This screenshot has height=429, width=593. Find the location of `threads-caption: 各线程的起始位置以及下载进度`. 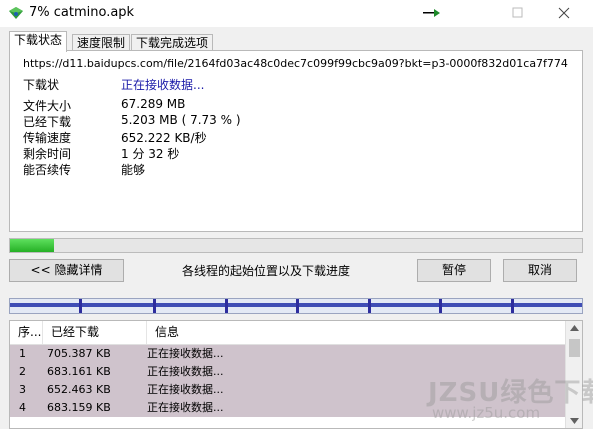

threads-caption: 各线程的起始位置以及下载进度 is located at coordinates (266, 271).